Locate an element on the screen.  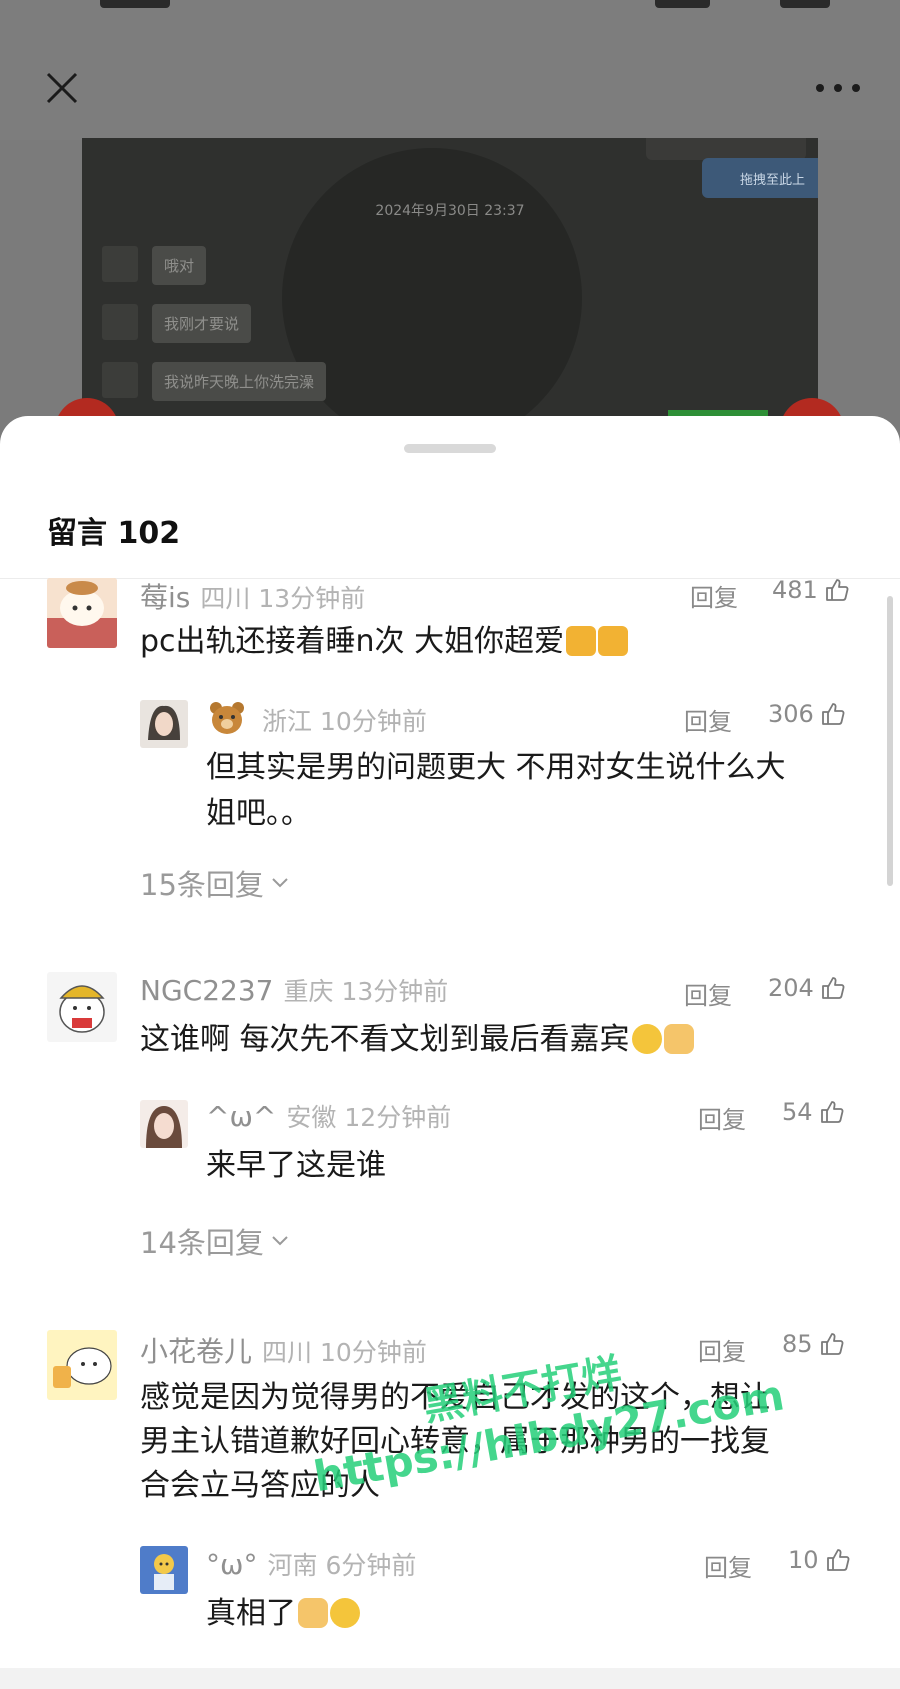
reply-meta: °ω° 河南 6分钟前 is located at coordinates (311, 1564).